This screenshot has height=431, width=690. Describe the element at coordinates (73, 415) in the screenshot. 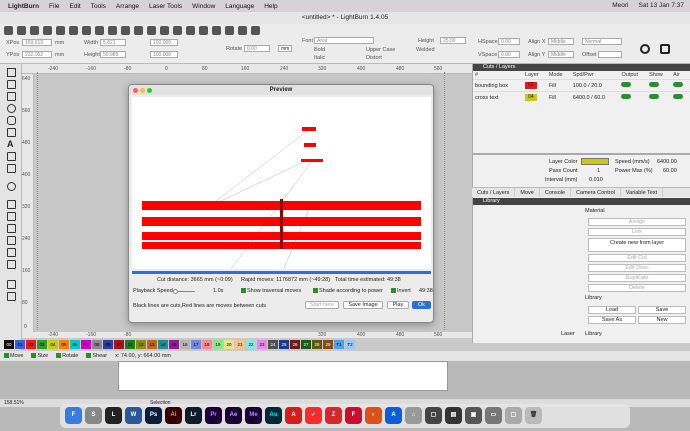

I see `finder-icon: F` at that location.